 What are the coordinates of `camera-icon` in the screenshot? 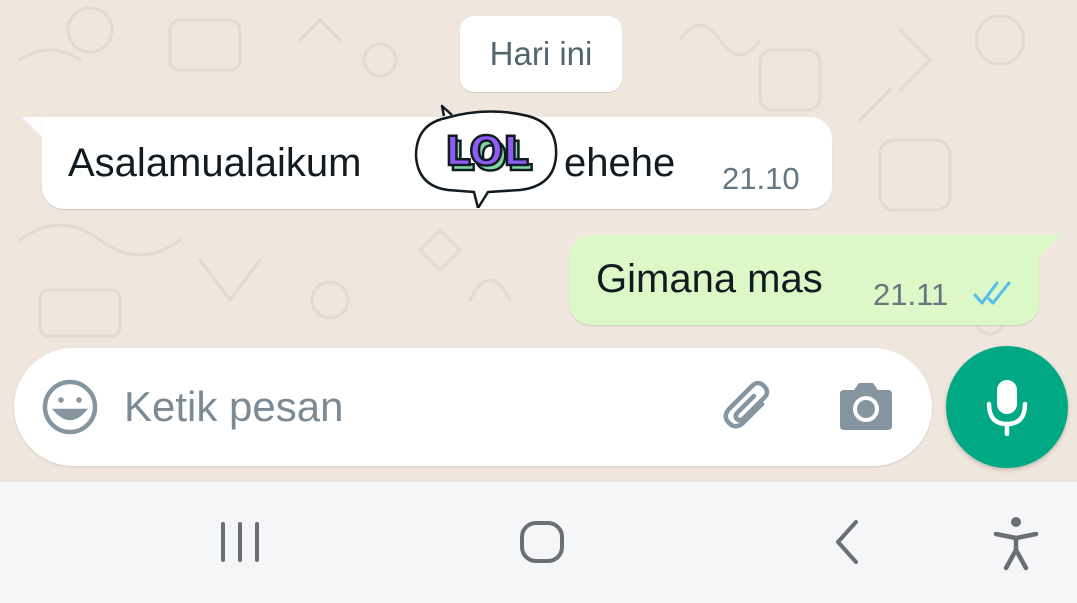 It's located at (866, 407).